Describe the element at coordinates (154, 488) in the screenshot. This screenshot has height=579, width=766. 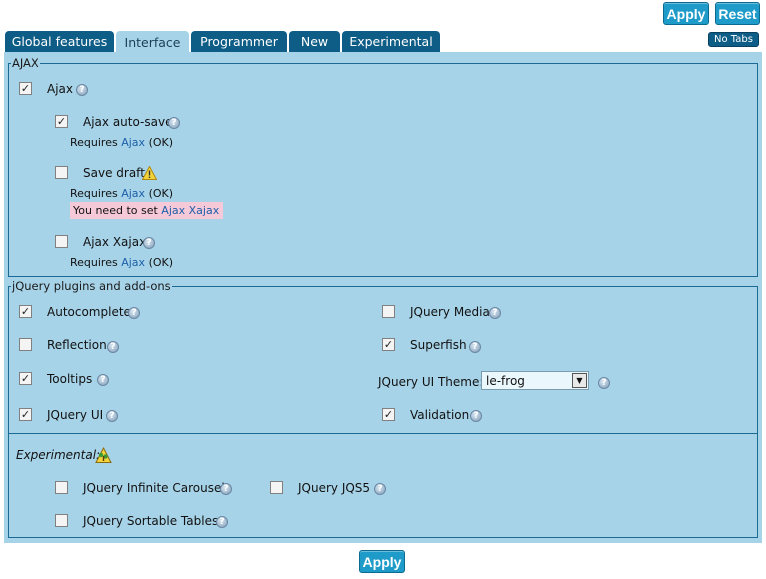
I see `jquery-carousel-label: JQuery Infinite Carousel` at that location.